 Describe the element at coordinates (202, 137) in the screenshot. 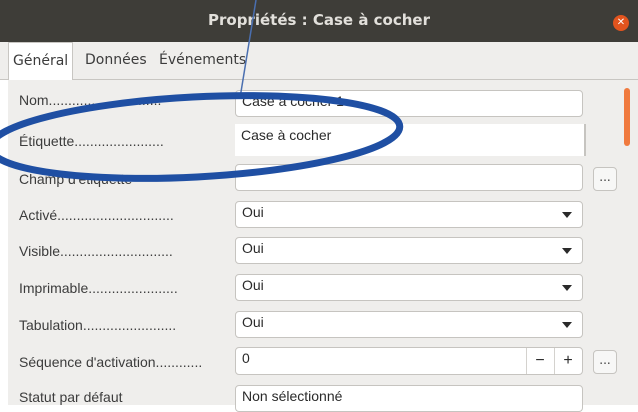

I see `highlight-ellipse` at that location.